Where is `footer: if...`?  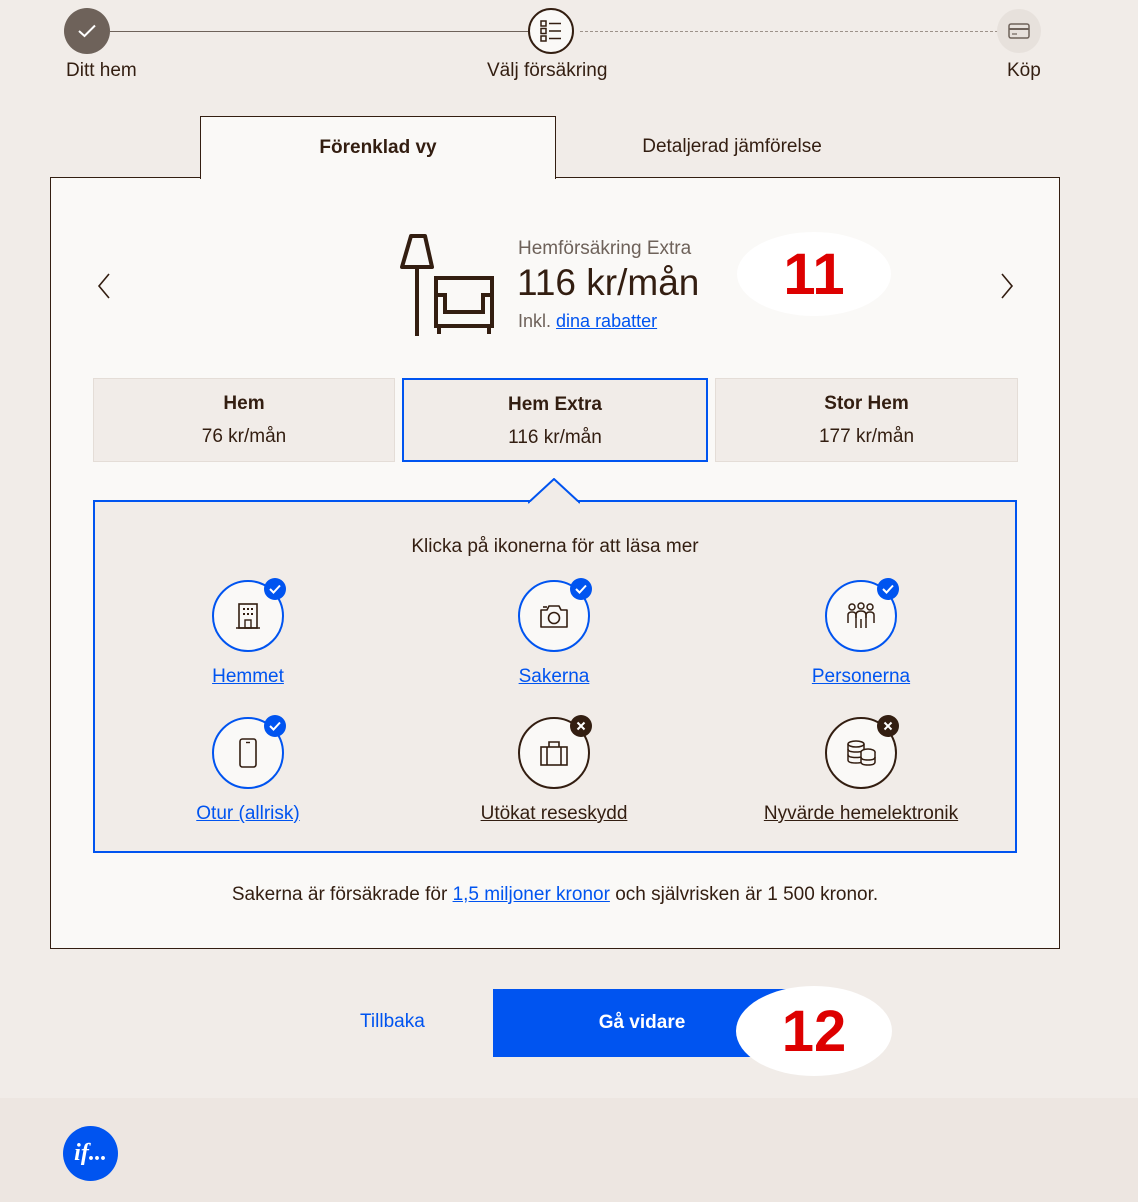 footer: if... is located at coordinates (569, 1150).